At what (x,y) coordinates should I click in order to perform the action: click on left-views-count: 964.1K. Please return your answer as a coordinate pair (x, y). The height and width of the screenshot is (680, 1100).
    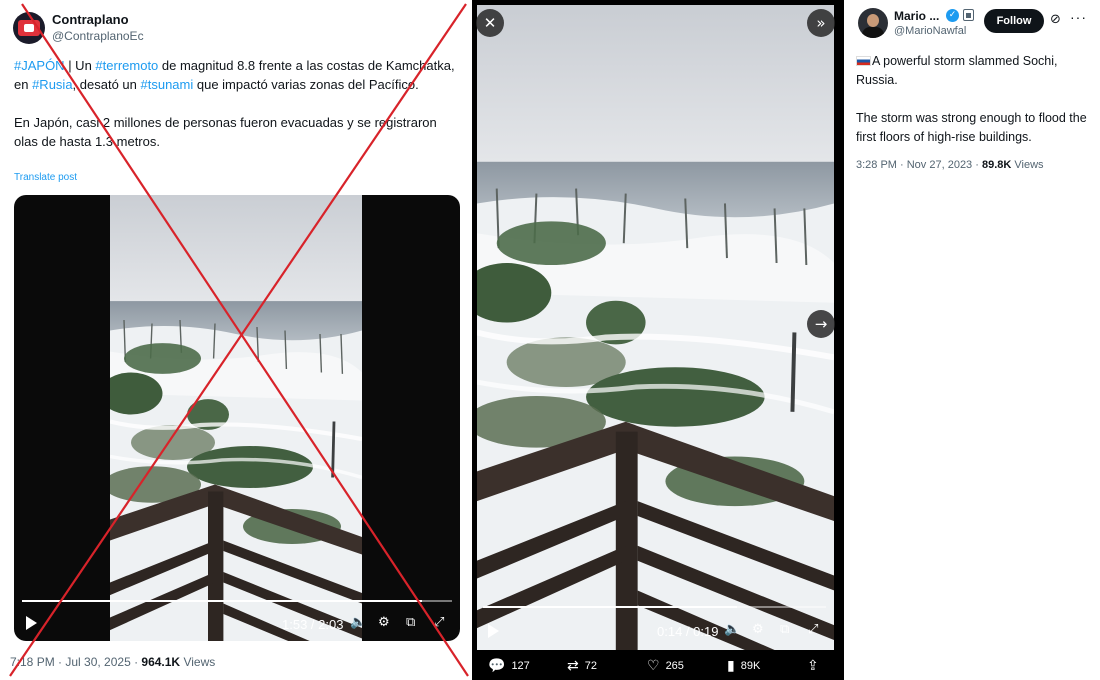
    Looking at the image, I should click on (161, 662).